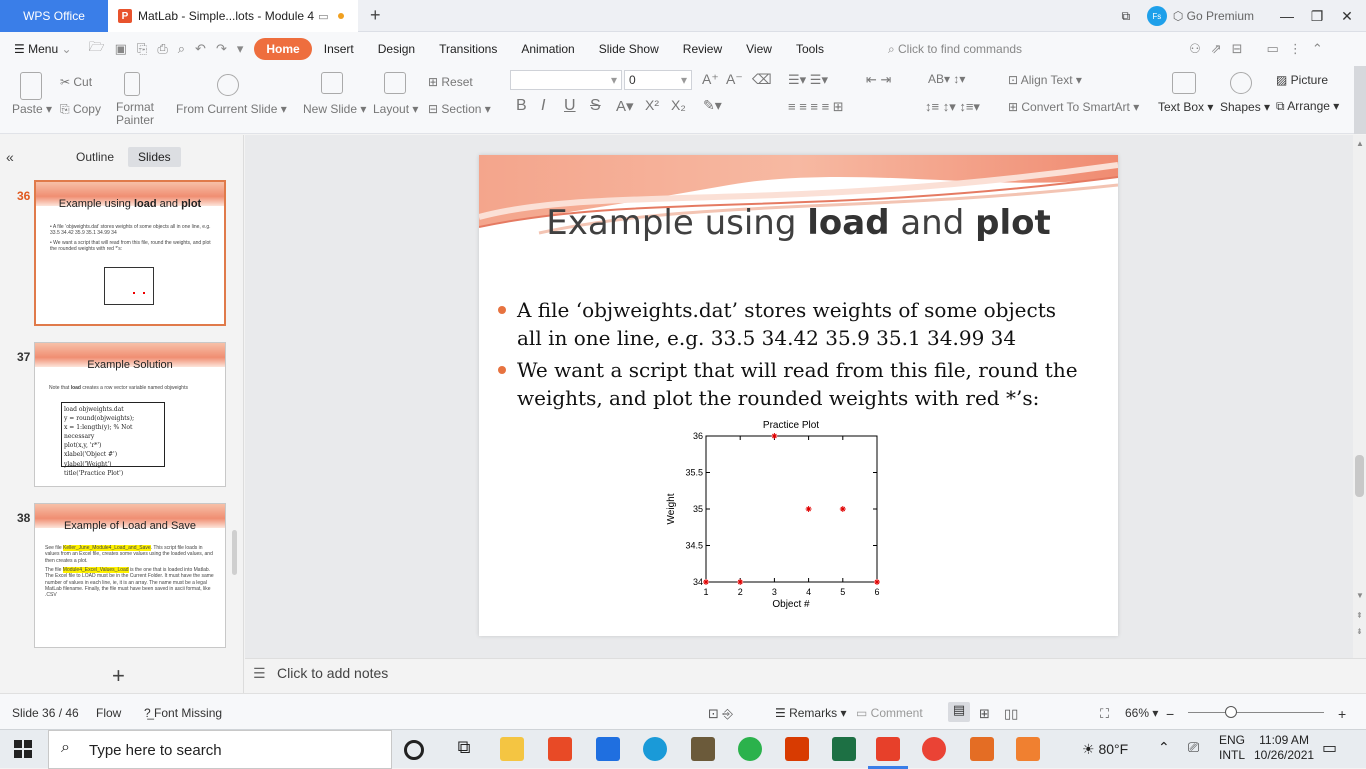  What do you see at coordinates (678, 105) in the screenshot?
I see `subscript-button: X₂` at bounding box center [678, 105].